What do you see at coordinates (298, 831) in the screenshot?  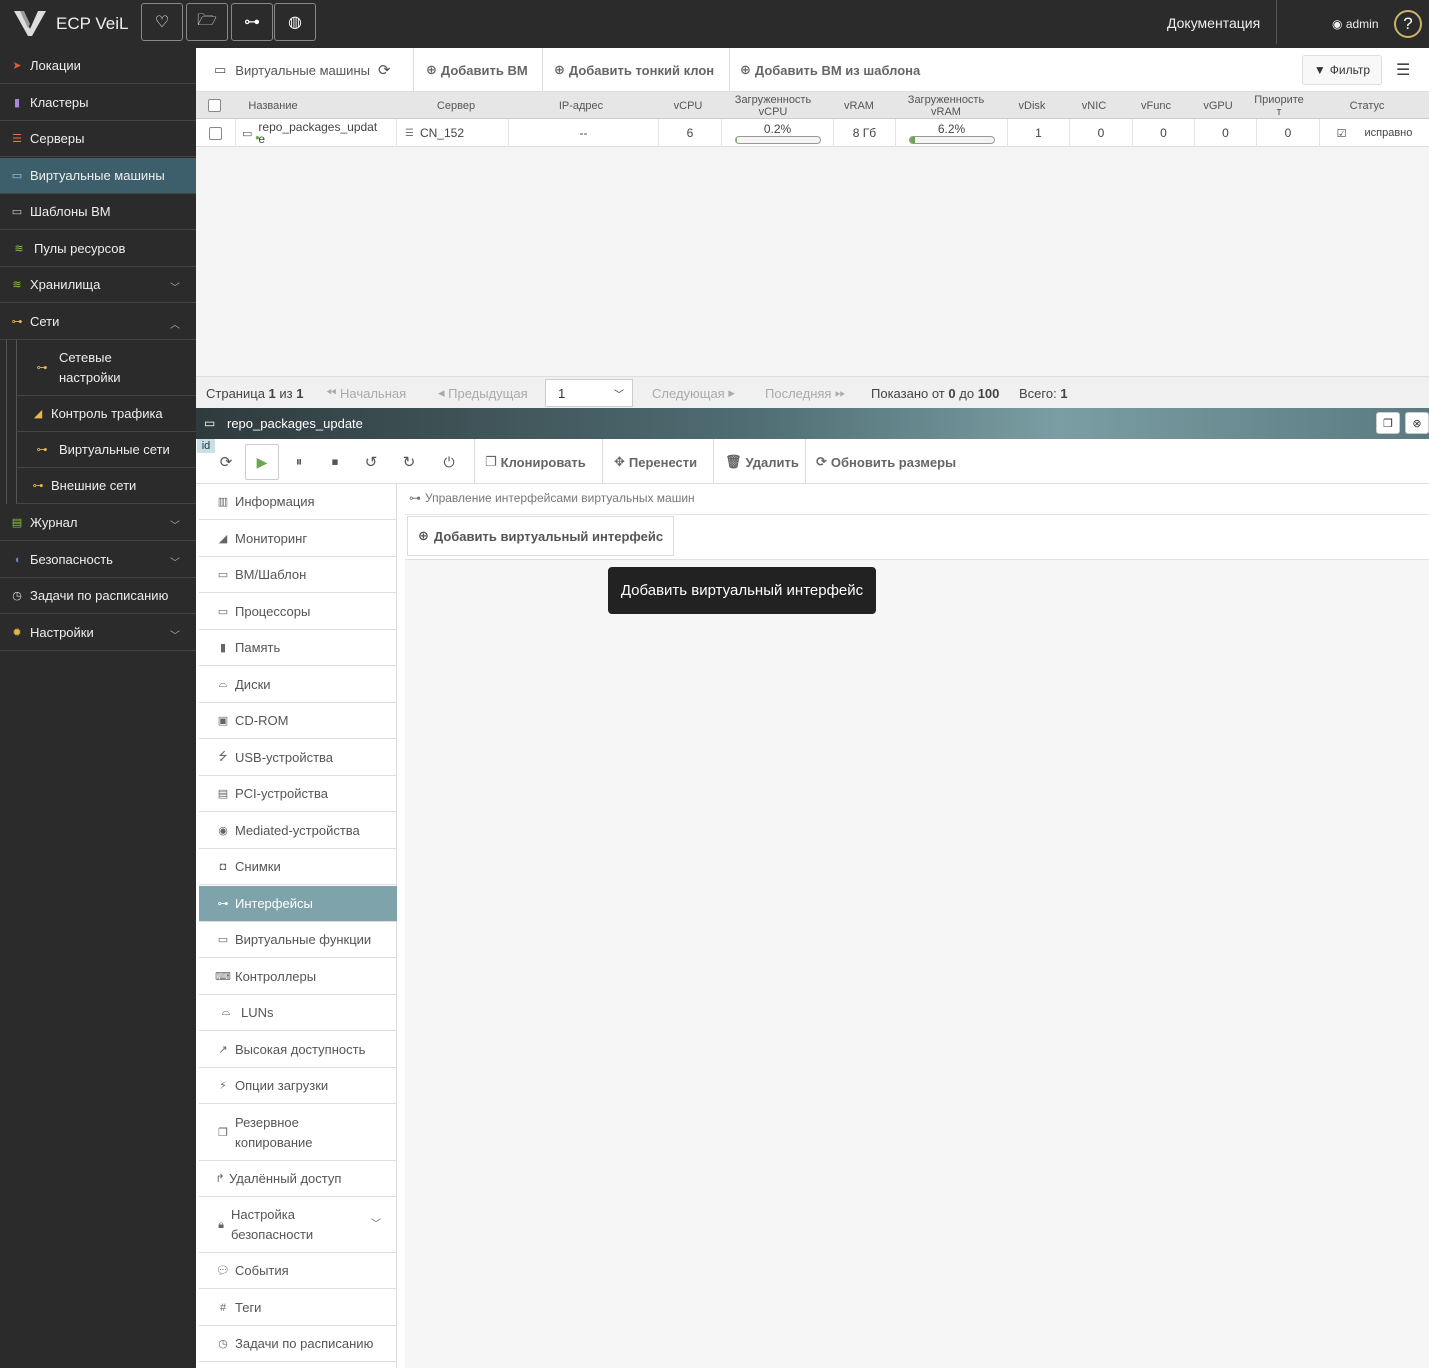 I see `menu-item-mediated: ◉ Mediated-устройства` at bounding box center [298, 831].